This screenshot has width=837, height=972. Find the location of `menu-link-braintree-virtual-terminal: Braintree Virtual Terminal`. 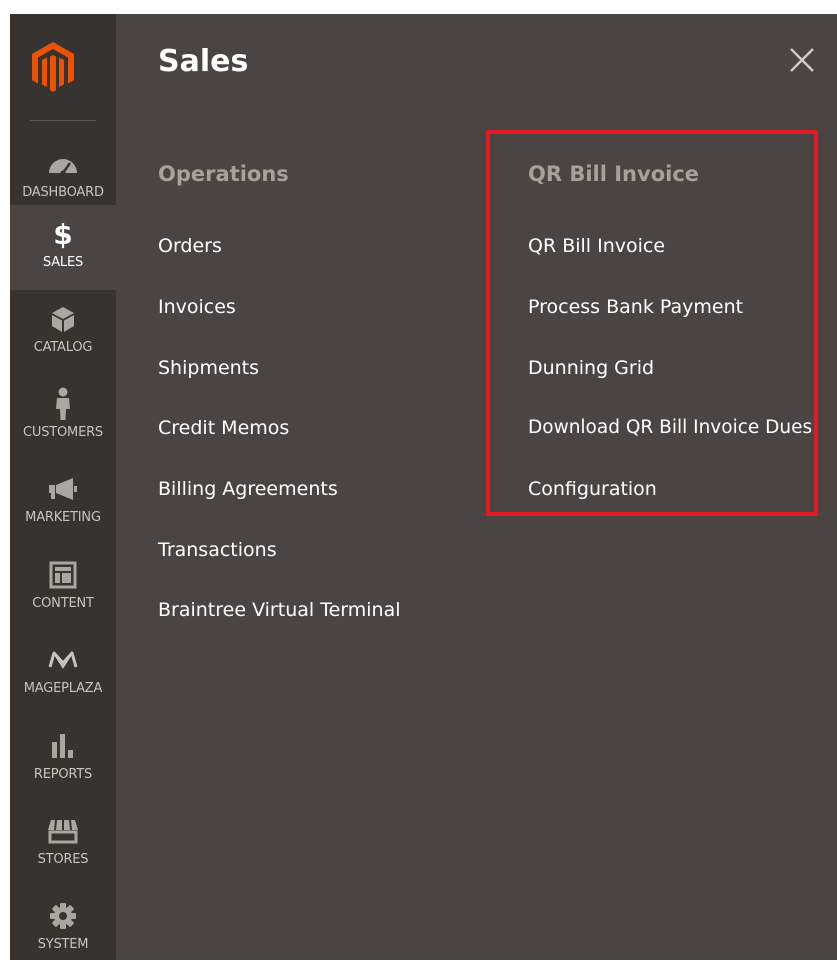

menu-link-braintree-virtual-terminal: Braintree Virtual Terminal is located at coordinates (279, 610).